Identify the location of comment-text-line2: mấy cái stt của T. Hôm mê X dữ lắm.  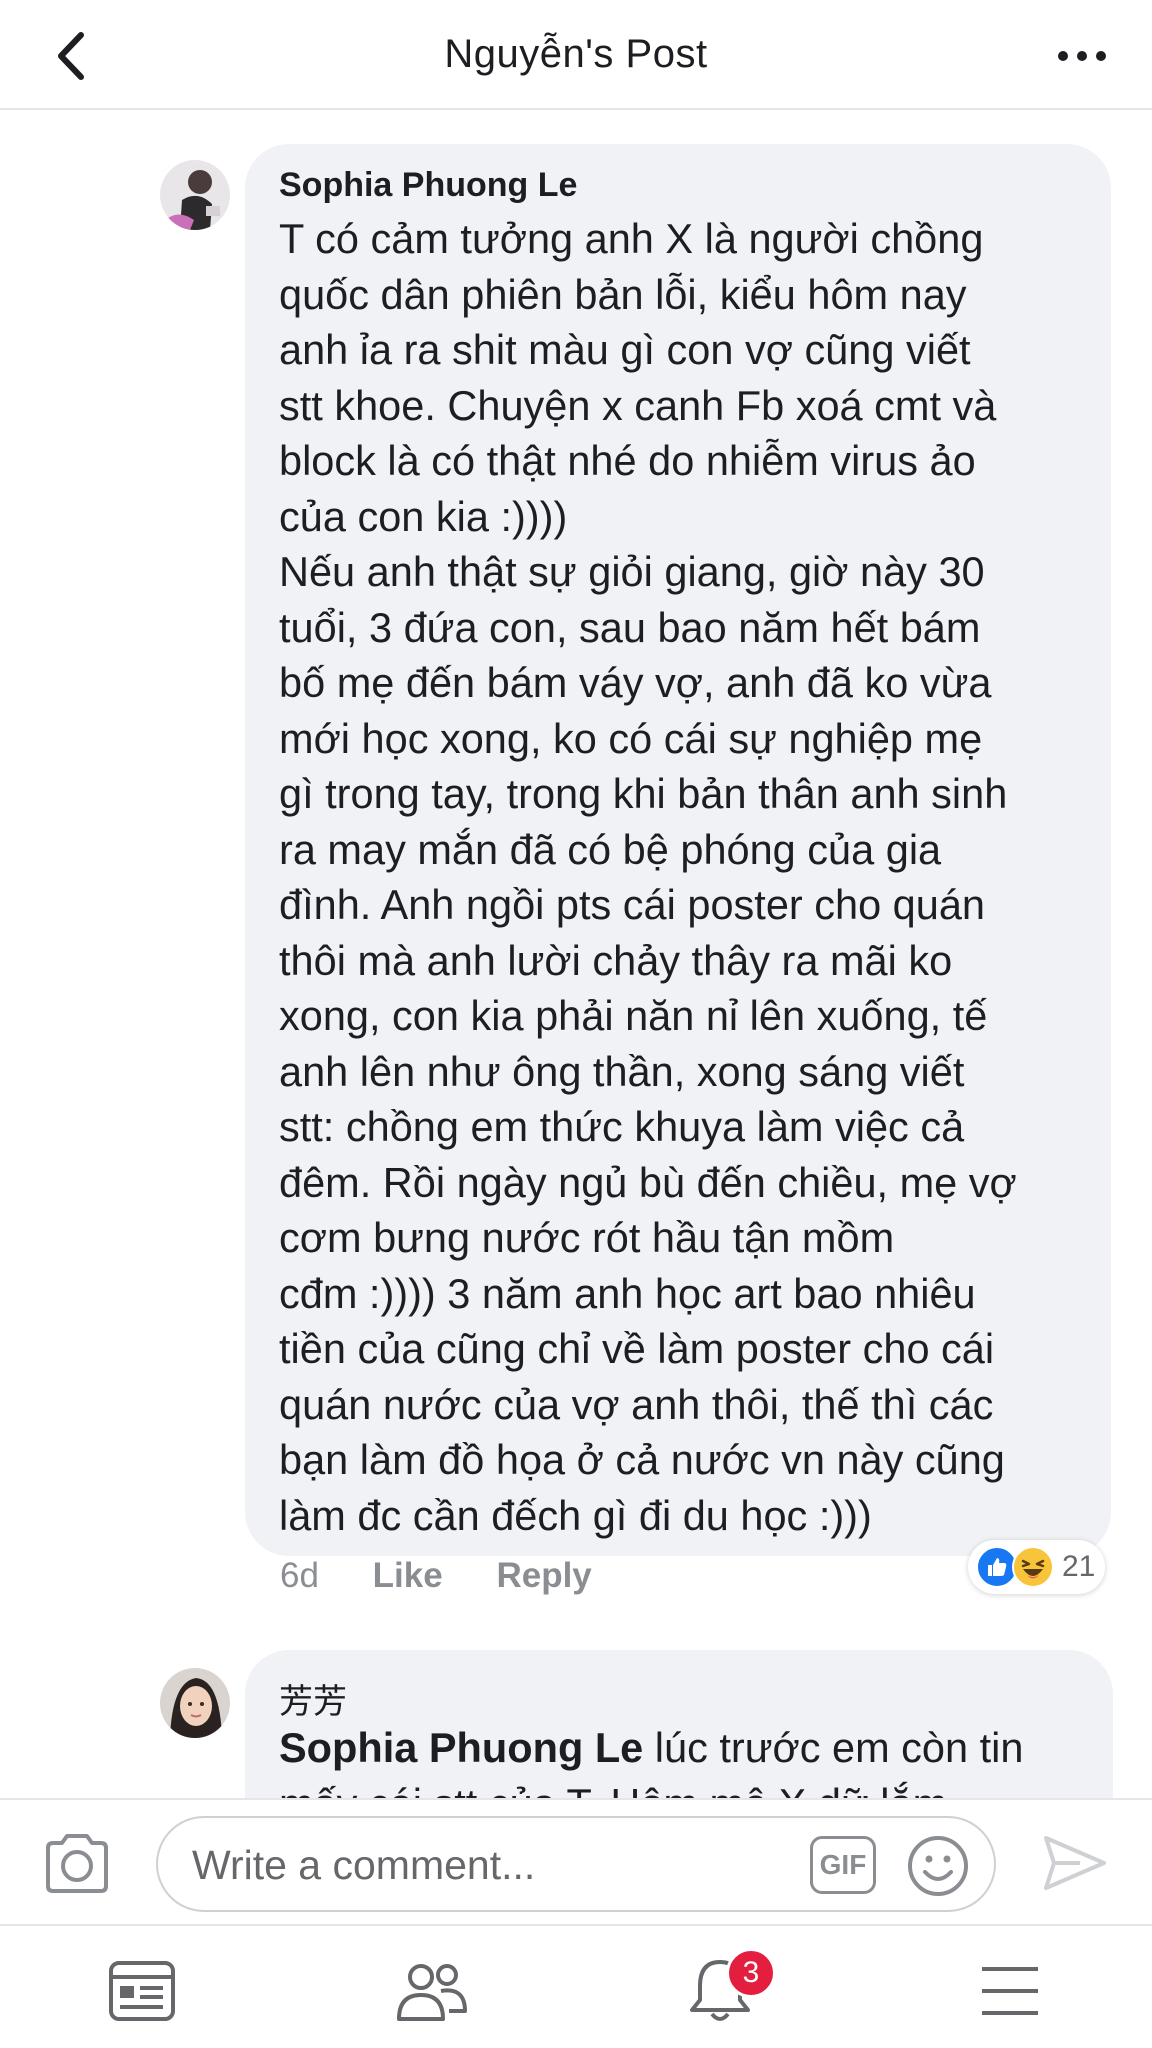
(689, 1787).